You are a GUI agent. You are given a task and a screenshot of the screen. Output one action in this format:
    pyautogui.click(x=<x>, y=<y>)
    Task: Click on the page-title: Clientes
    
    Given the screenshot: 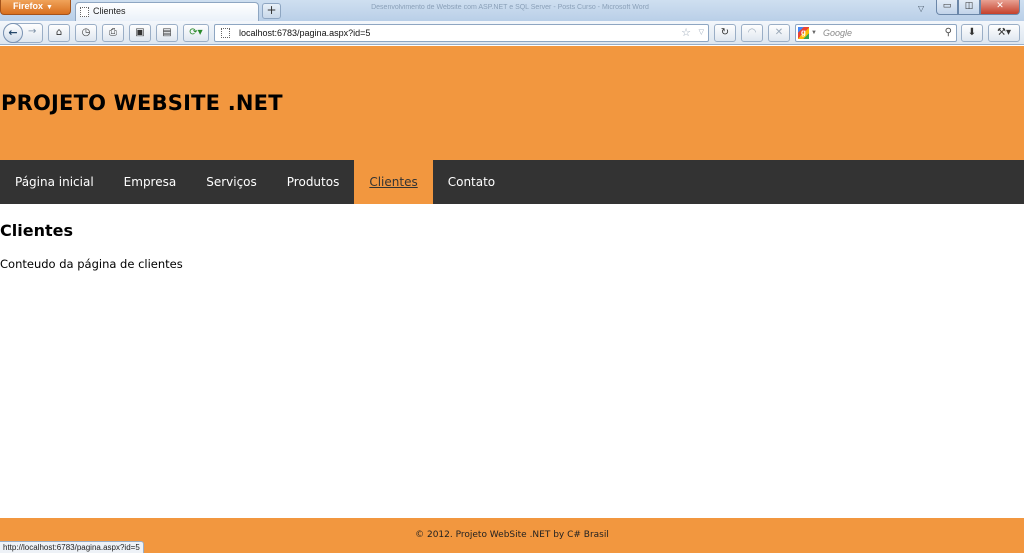 What is the action you would take?
    pyautogui.click(x=36, y=230)
    